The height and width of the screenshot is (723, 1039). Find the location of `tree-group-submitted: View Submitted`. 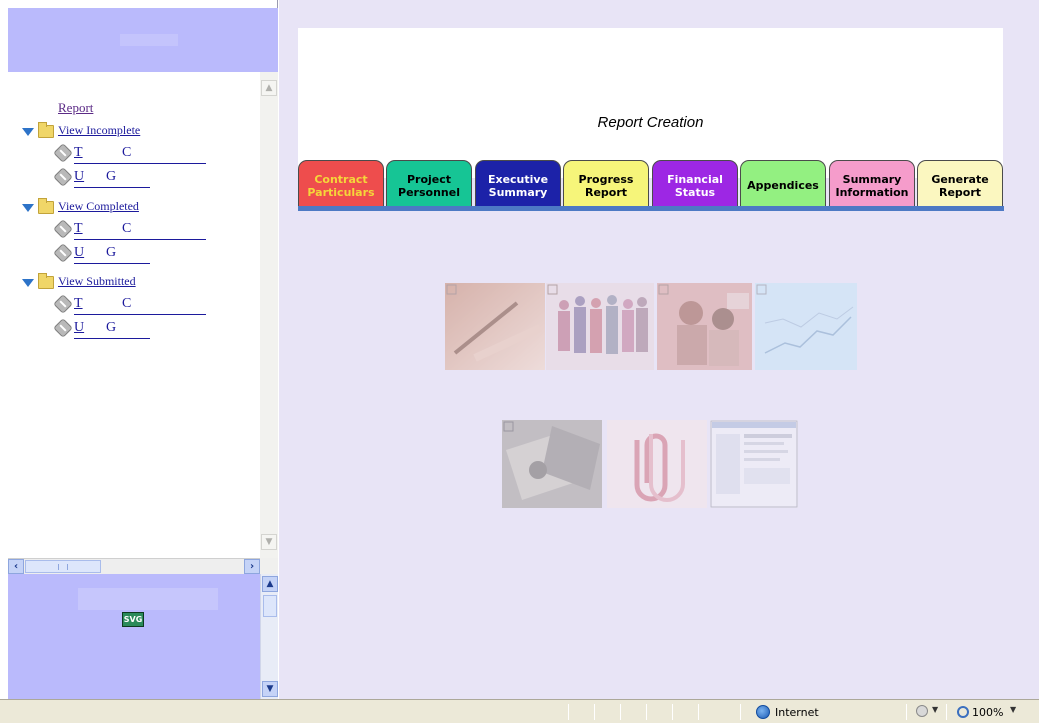

tree-group-submitted: View Submitted is located at coordinates (133, 285).